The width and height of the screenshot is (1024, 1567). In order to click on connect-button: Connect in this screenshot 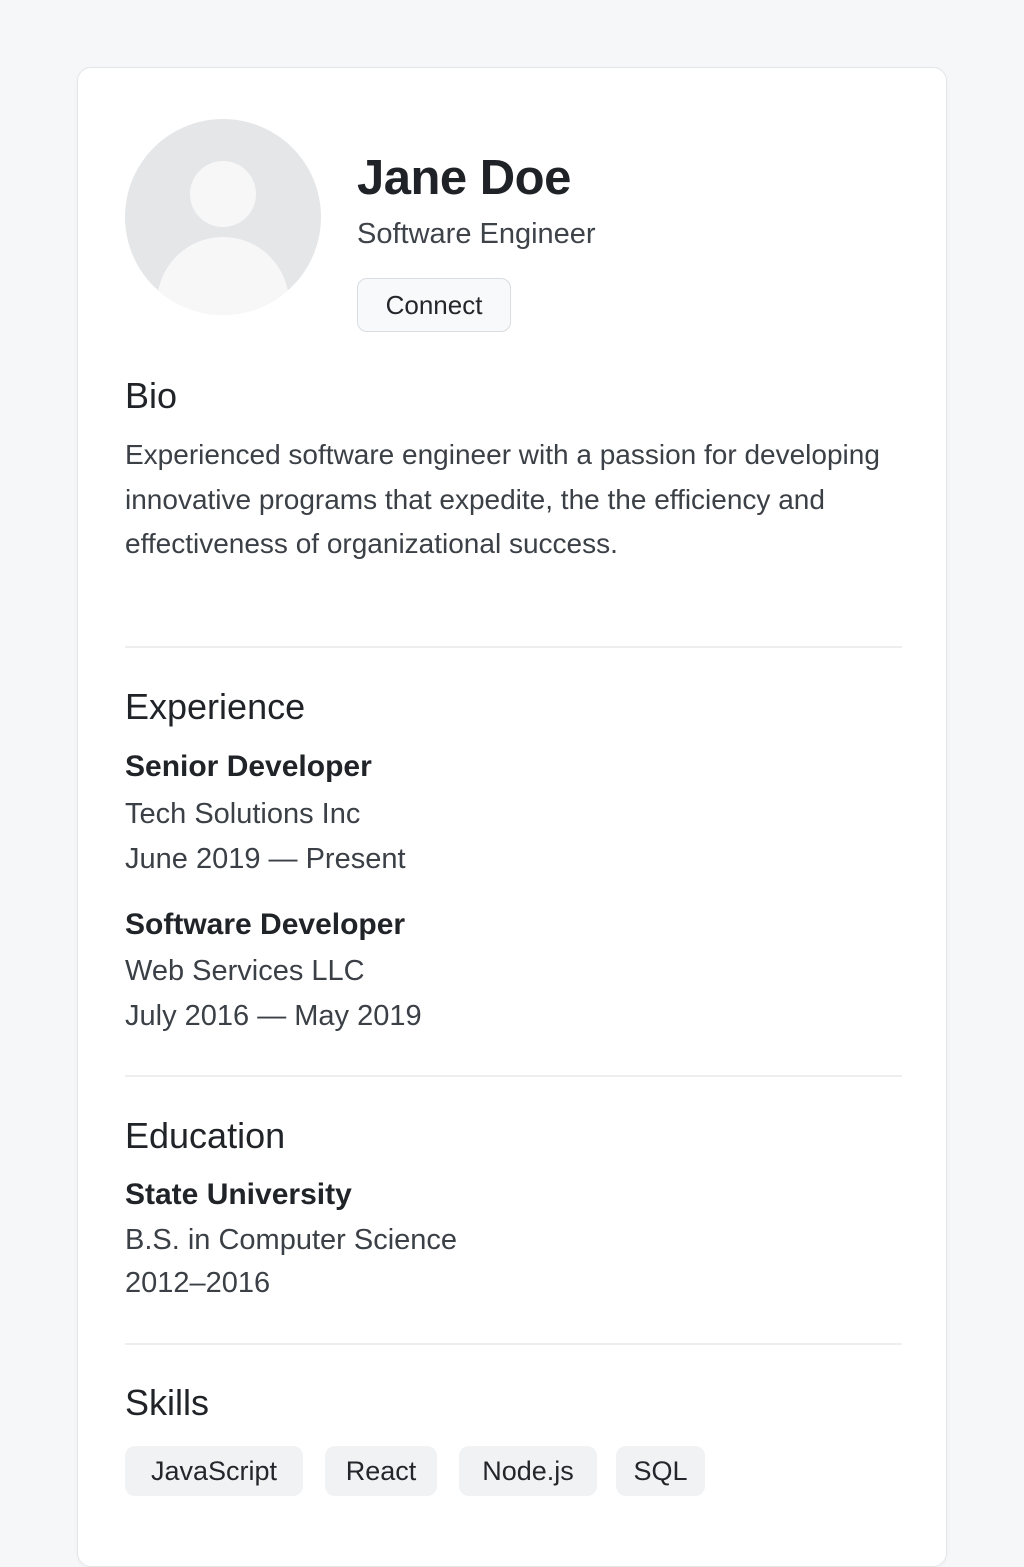, I will do `click(434, 305)`.